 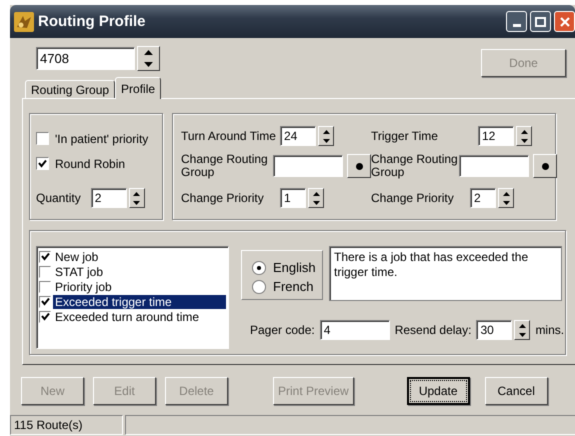 What do you see at coordinates (282, 330) in the screenshot?
I see `pager-code-label: Pager code:` at bounding box center [282, 330].